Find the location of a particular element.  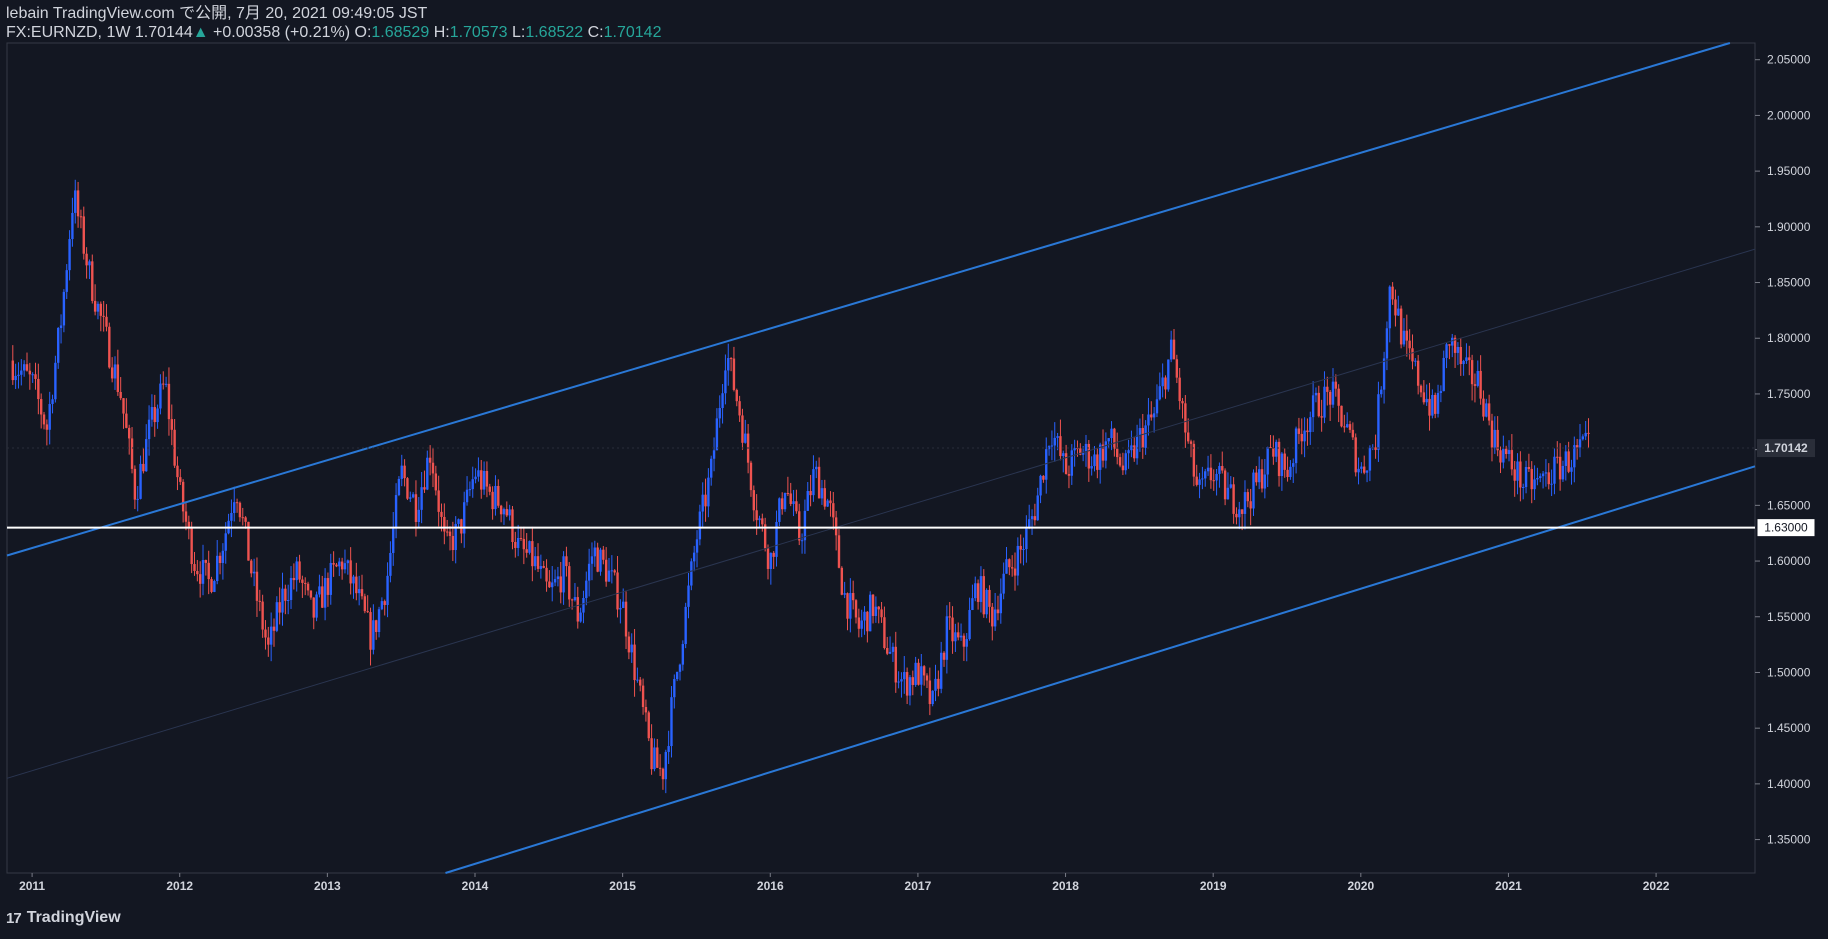

price-tick-label: 1.75000 is located at coordinates (1789, 394).